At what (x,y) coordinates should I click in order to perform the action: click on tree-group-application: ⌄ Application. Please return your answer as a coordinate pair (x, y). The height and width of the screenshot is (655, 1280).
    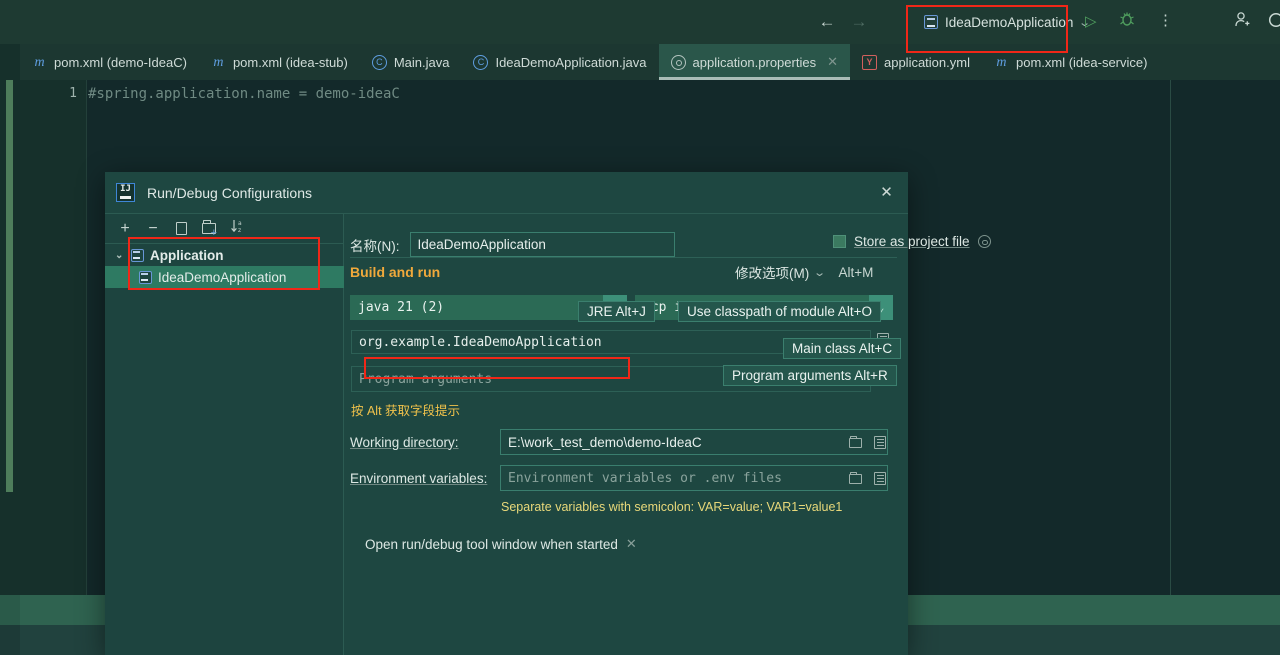
    Looking at the image, I should click on (224, 255).